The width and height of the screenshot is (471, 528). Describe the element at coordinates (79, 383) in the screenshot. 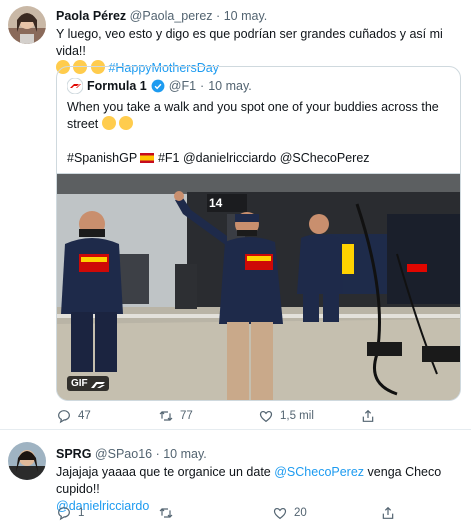

I see `gif-label: GIF` at that location.